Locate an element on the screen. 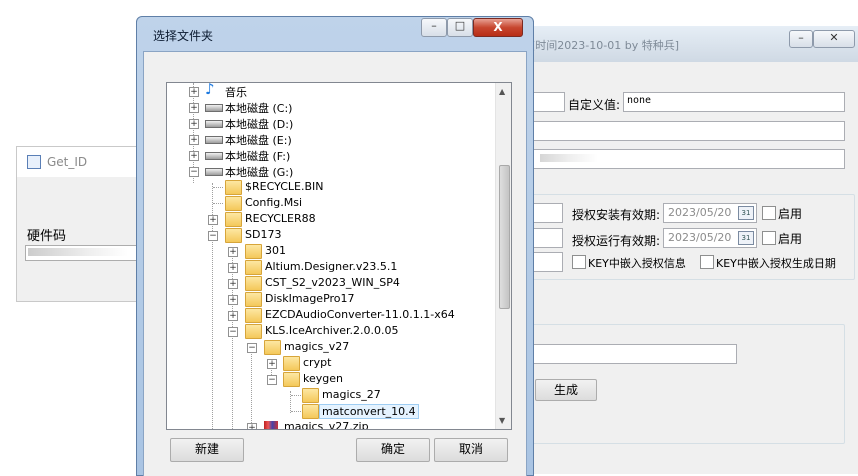 The width and height of the screenshot is (858, 476). tree-item-label: $RECYCLE.BIN is located at coordinates (284, 186).